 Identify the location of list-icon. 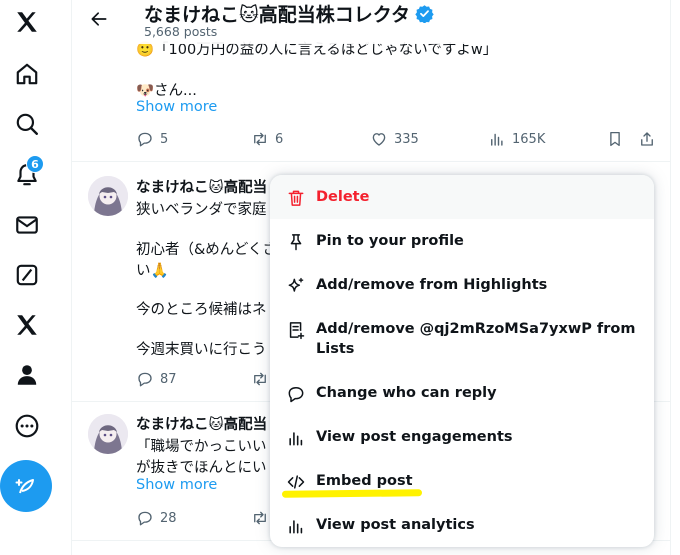
(297, 331).